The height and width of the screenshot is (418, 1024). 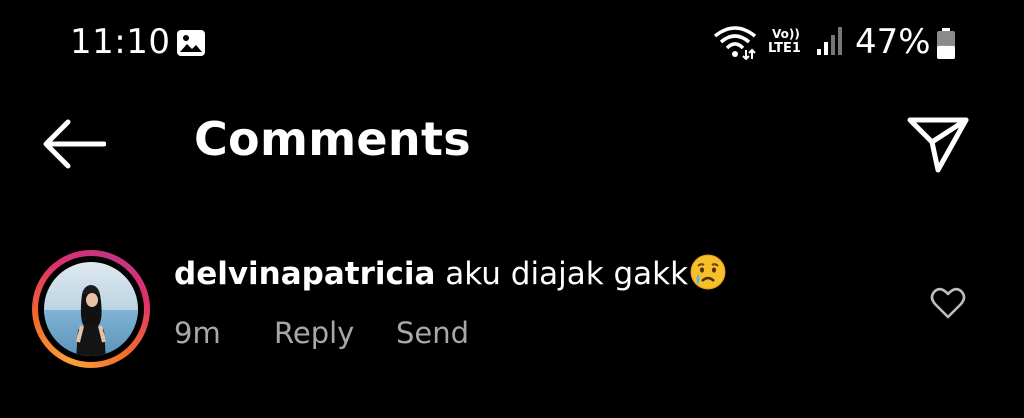 I want to click on battery-icon, so click(x=946, y=43).